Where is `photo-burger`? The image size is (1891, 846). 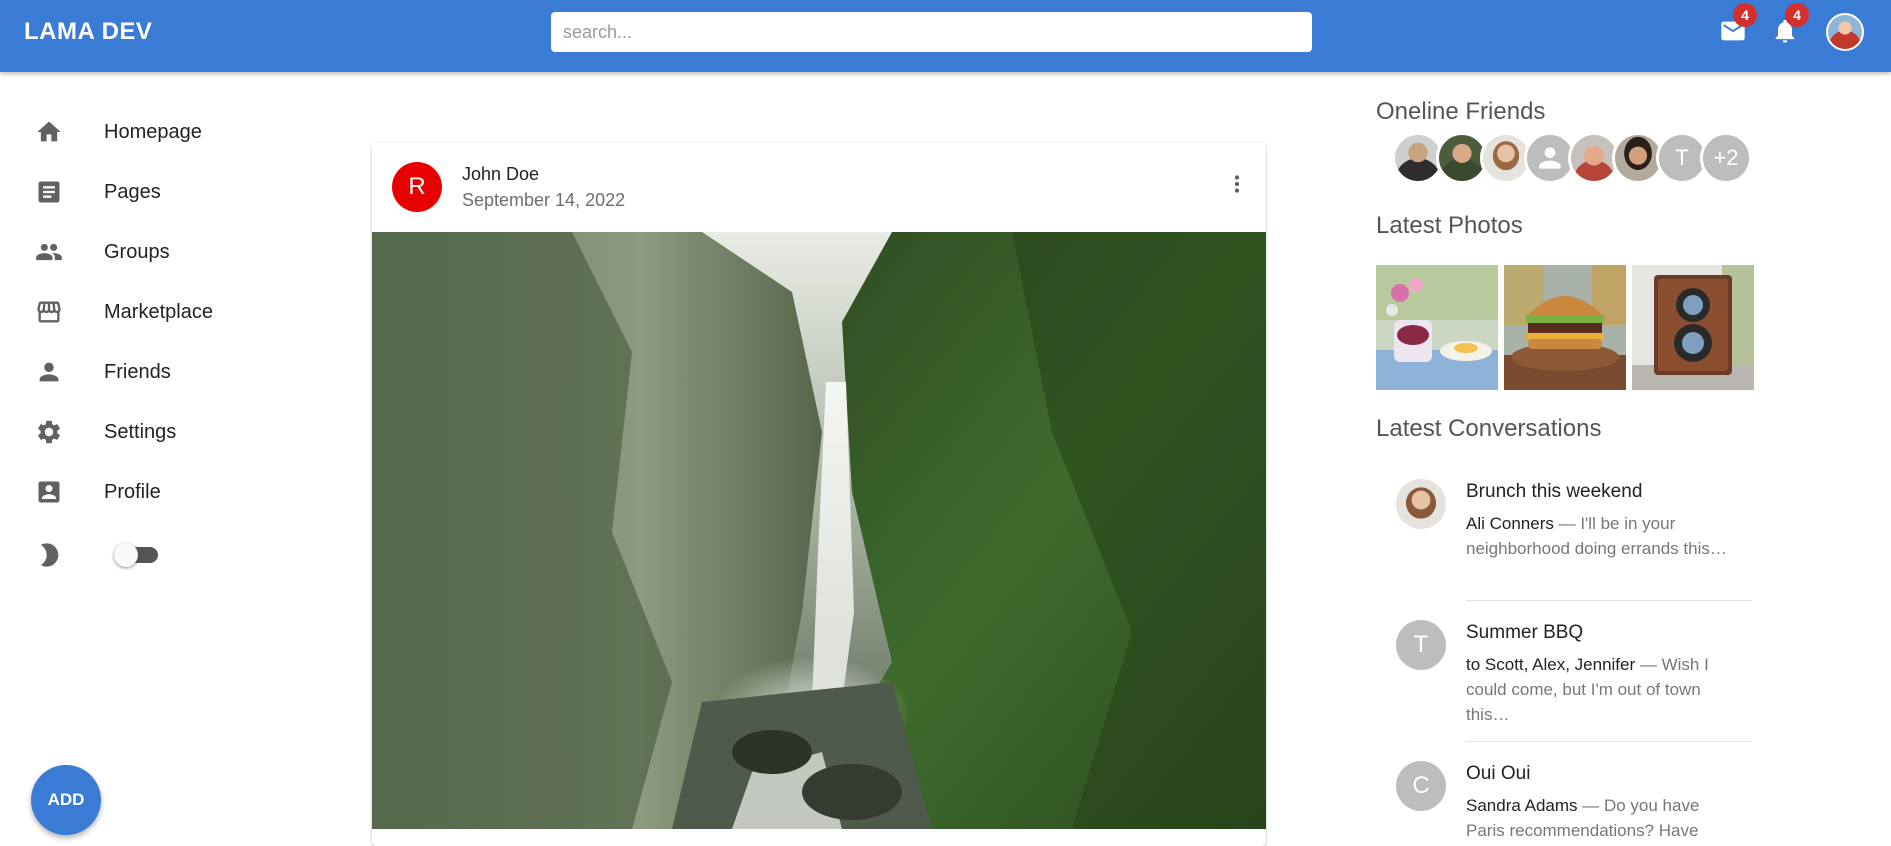 photo-burger is located at coordinates (1565, 327).